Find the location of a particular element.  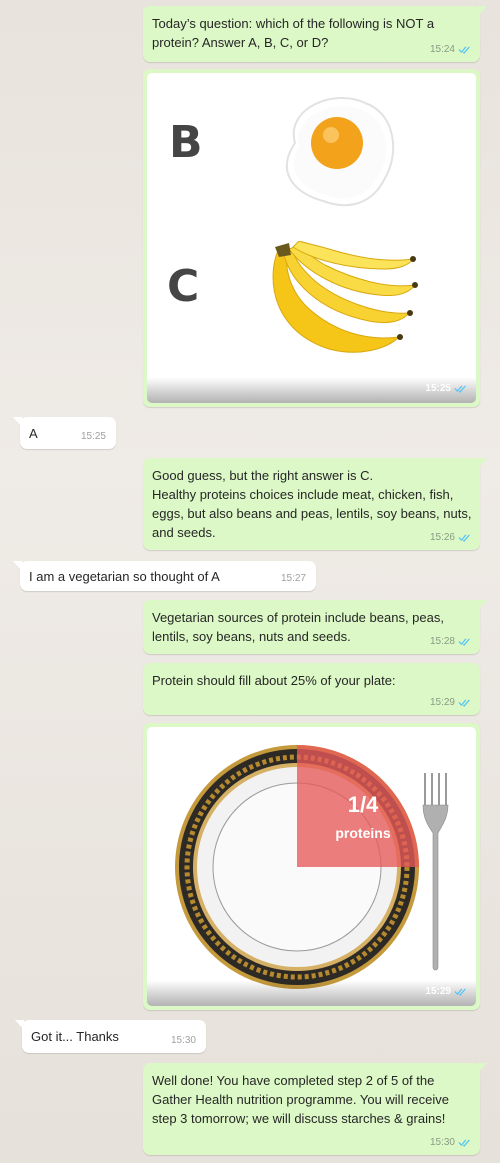

message-meta: 15:25 is located at coordinates (93, 436).